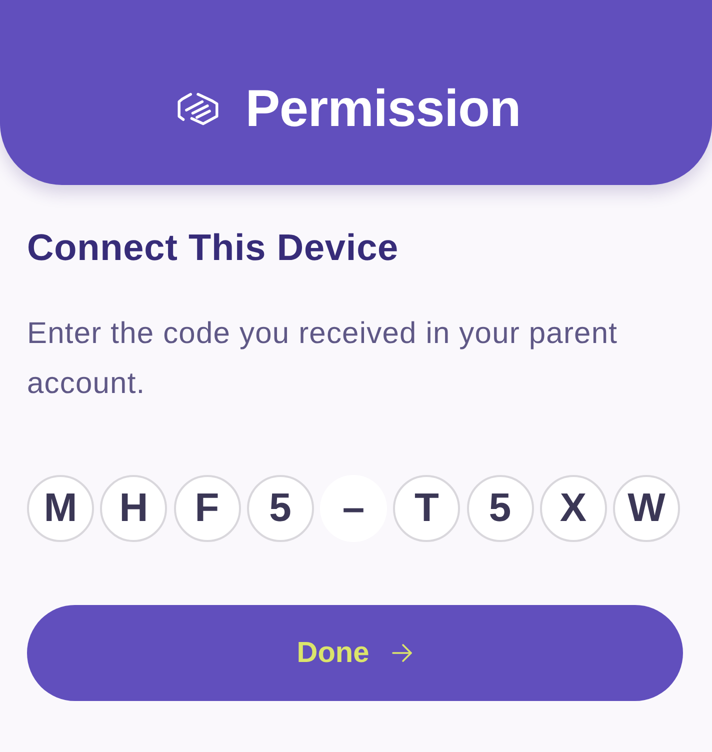 The height and width of the screenshot is (752, 712). I want to click on arrow-right-icon, so click(402, 653).